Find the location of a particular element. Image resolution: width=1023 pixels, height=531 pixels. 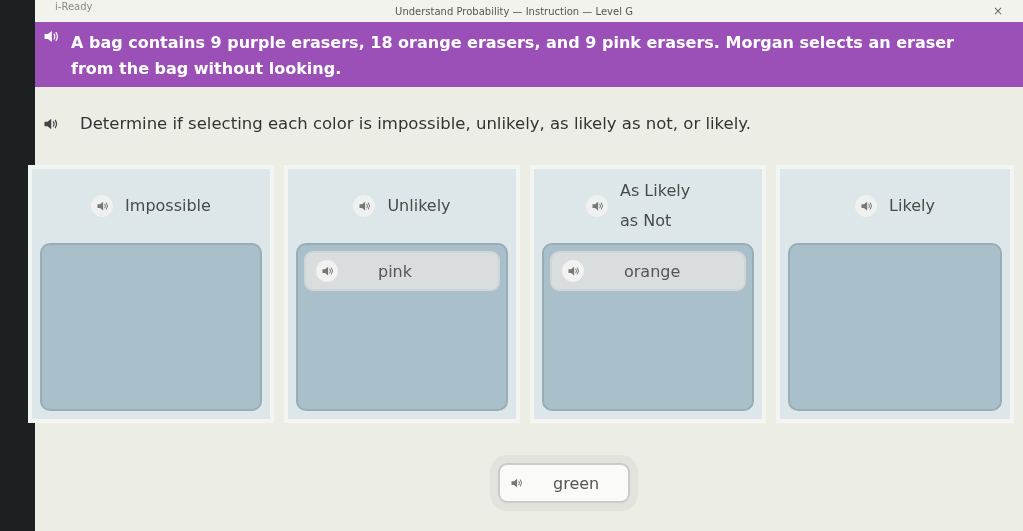

answer-chip: pink is located at coordinates (402, 271).